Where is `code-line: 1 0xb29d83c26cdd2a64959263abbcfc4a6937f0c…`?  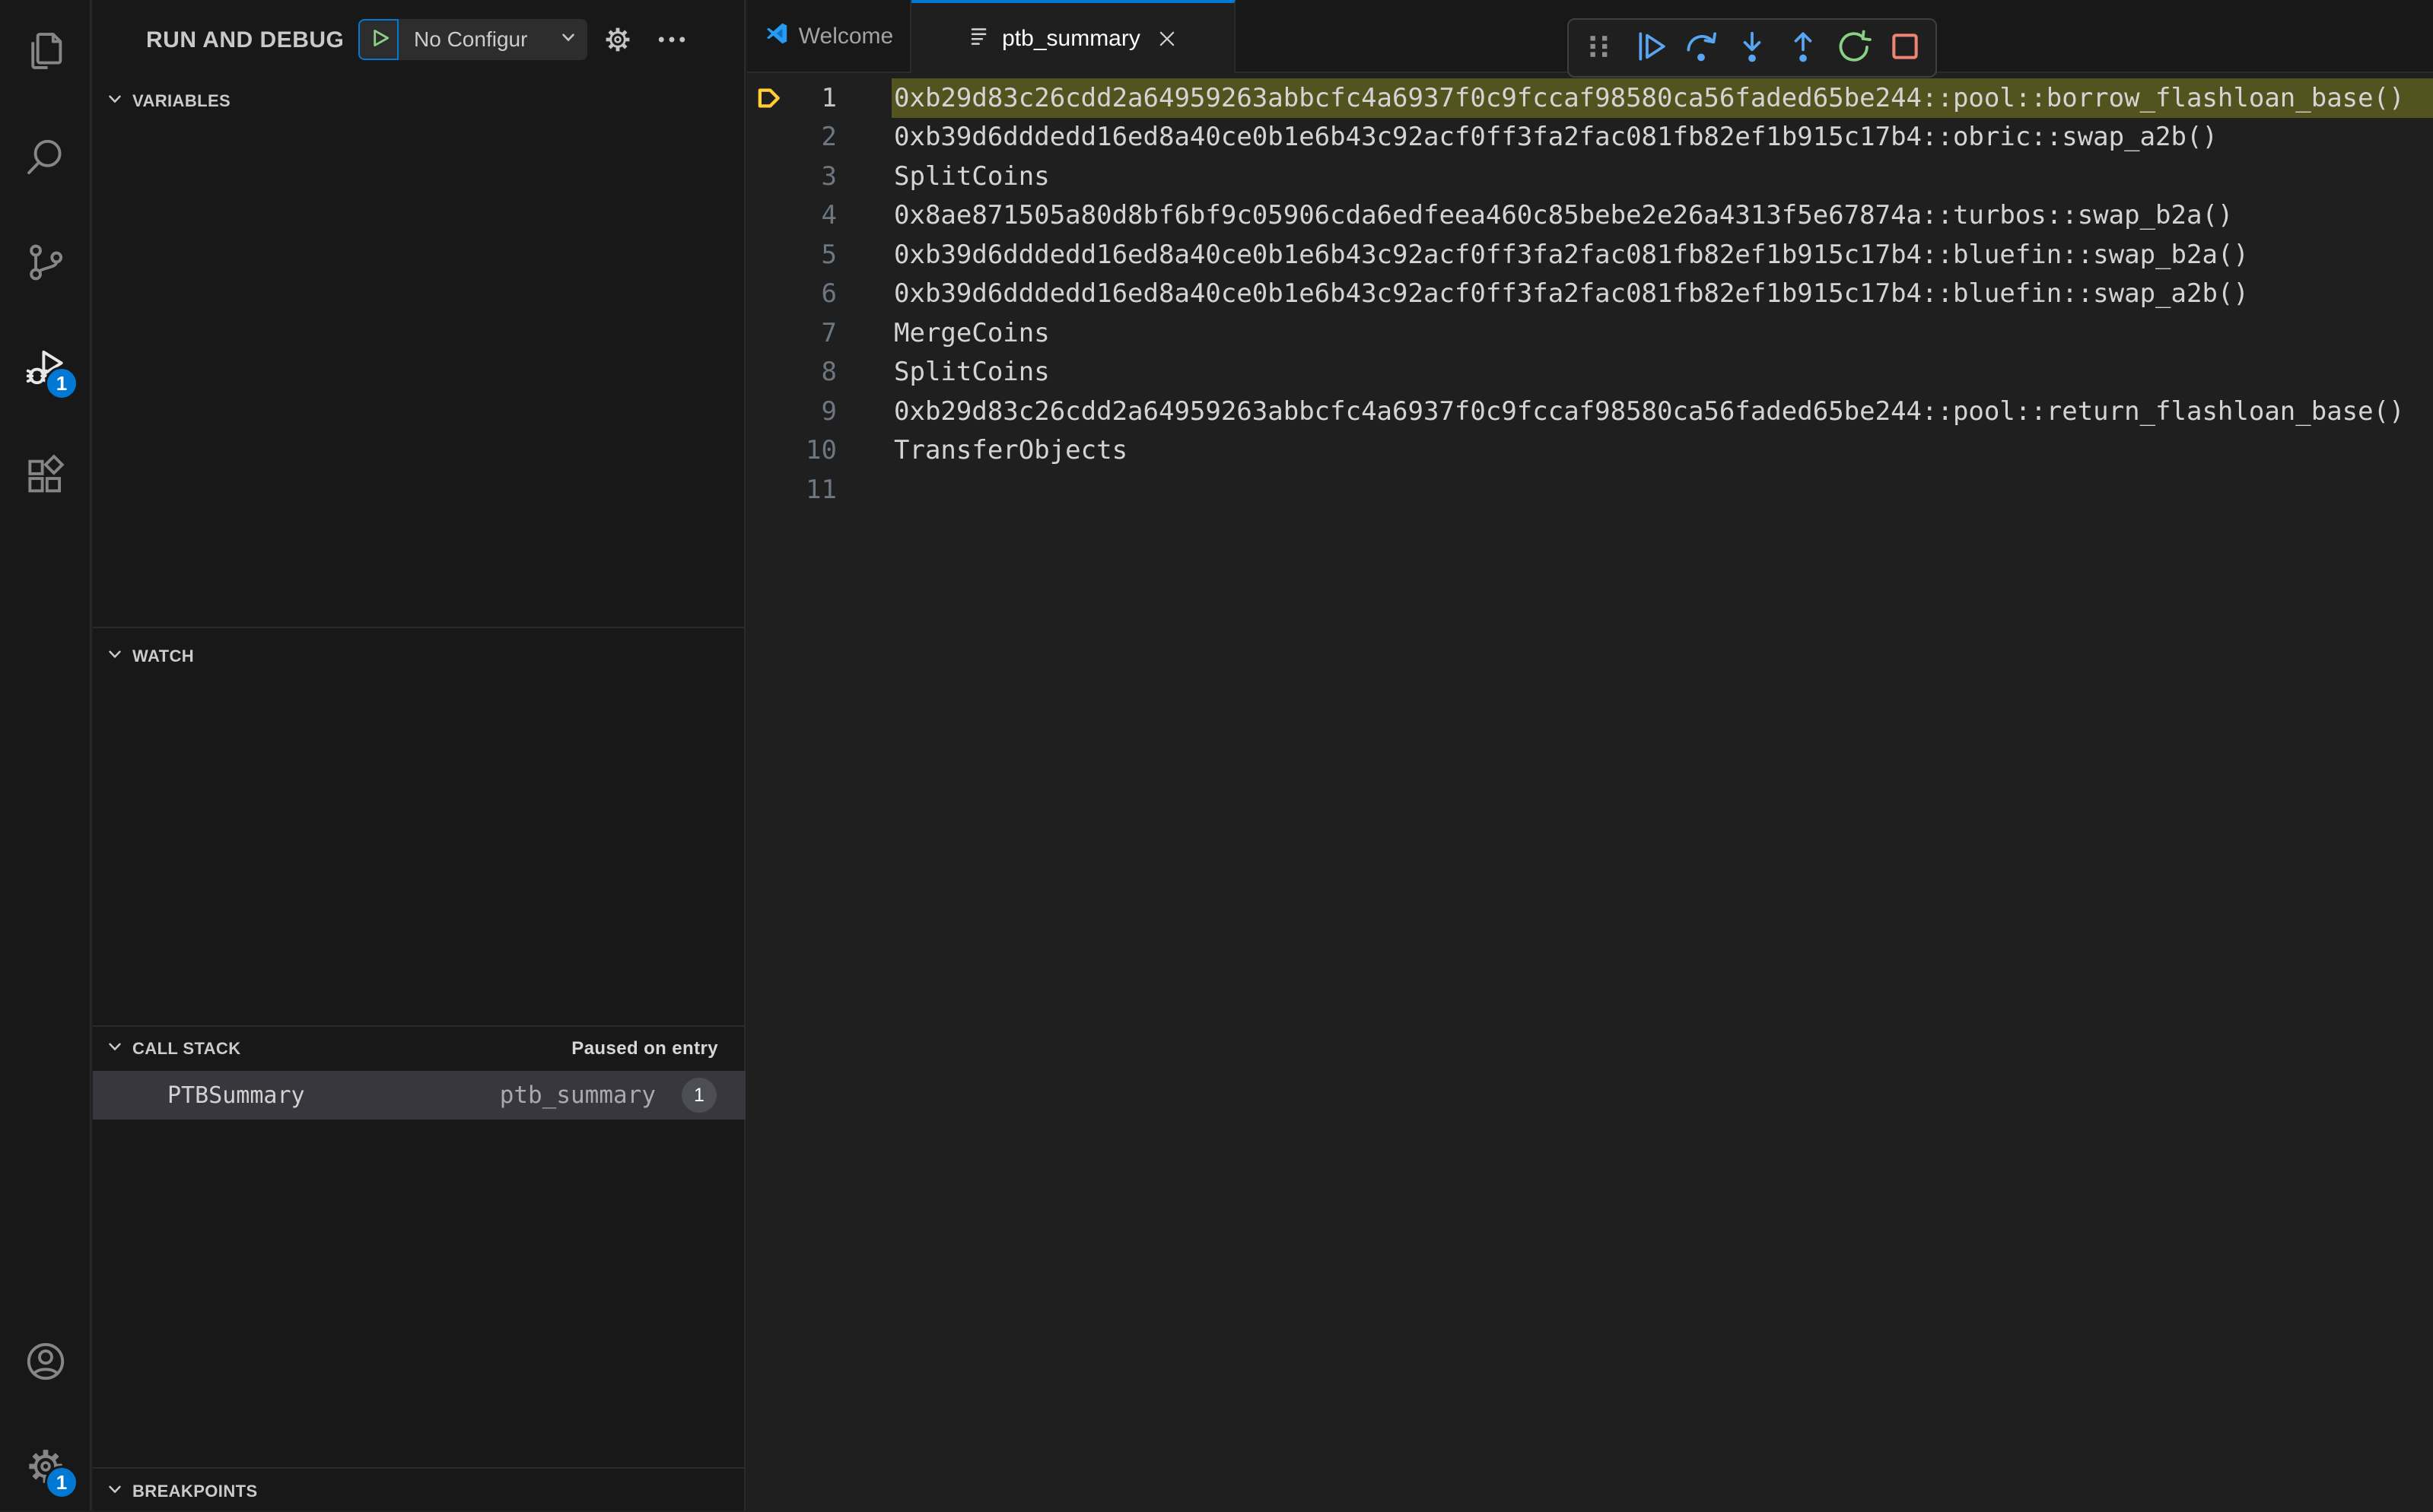 code-line: 1 0xb29d83c26cdd2a64959263abbcfc4a6937f0c… is located at coordinates (1590, 98).